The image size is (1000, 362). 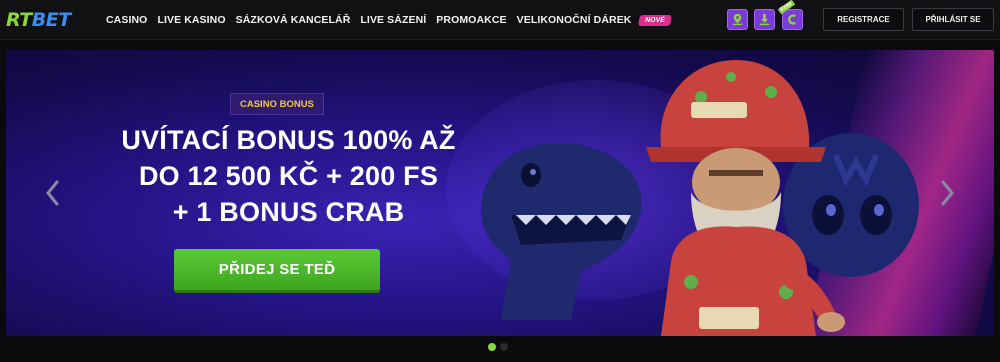 I want to click on headline-line-3: + 1 BONUS CRAB, so click(x=288, y=212).